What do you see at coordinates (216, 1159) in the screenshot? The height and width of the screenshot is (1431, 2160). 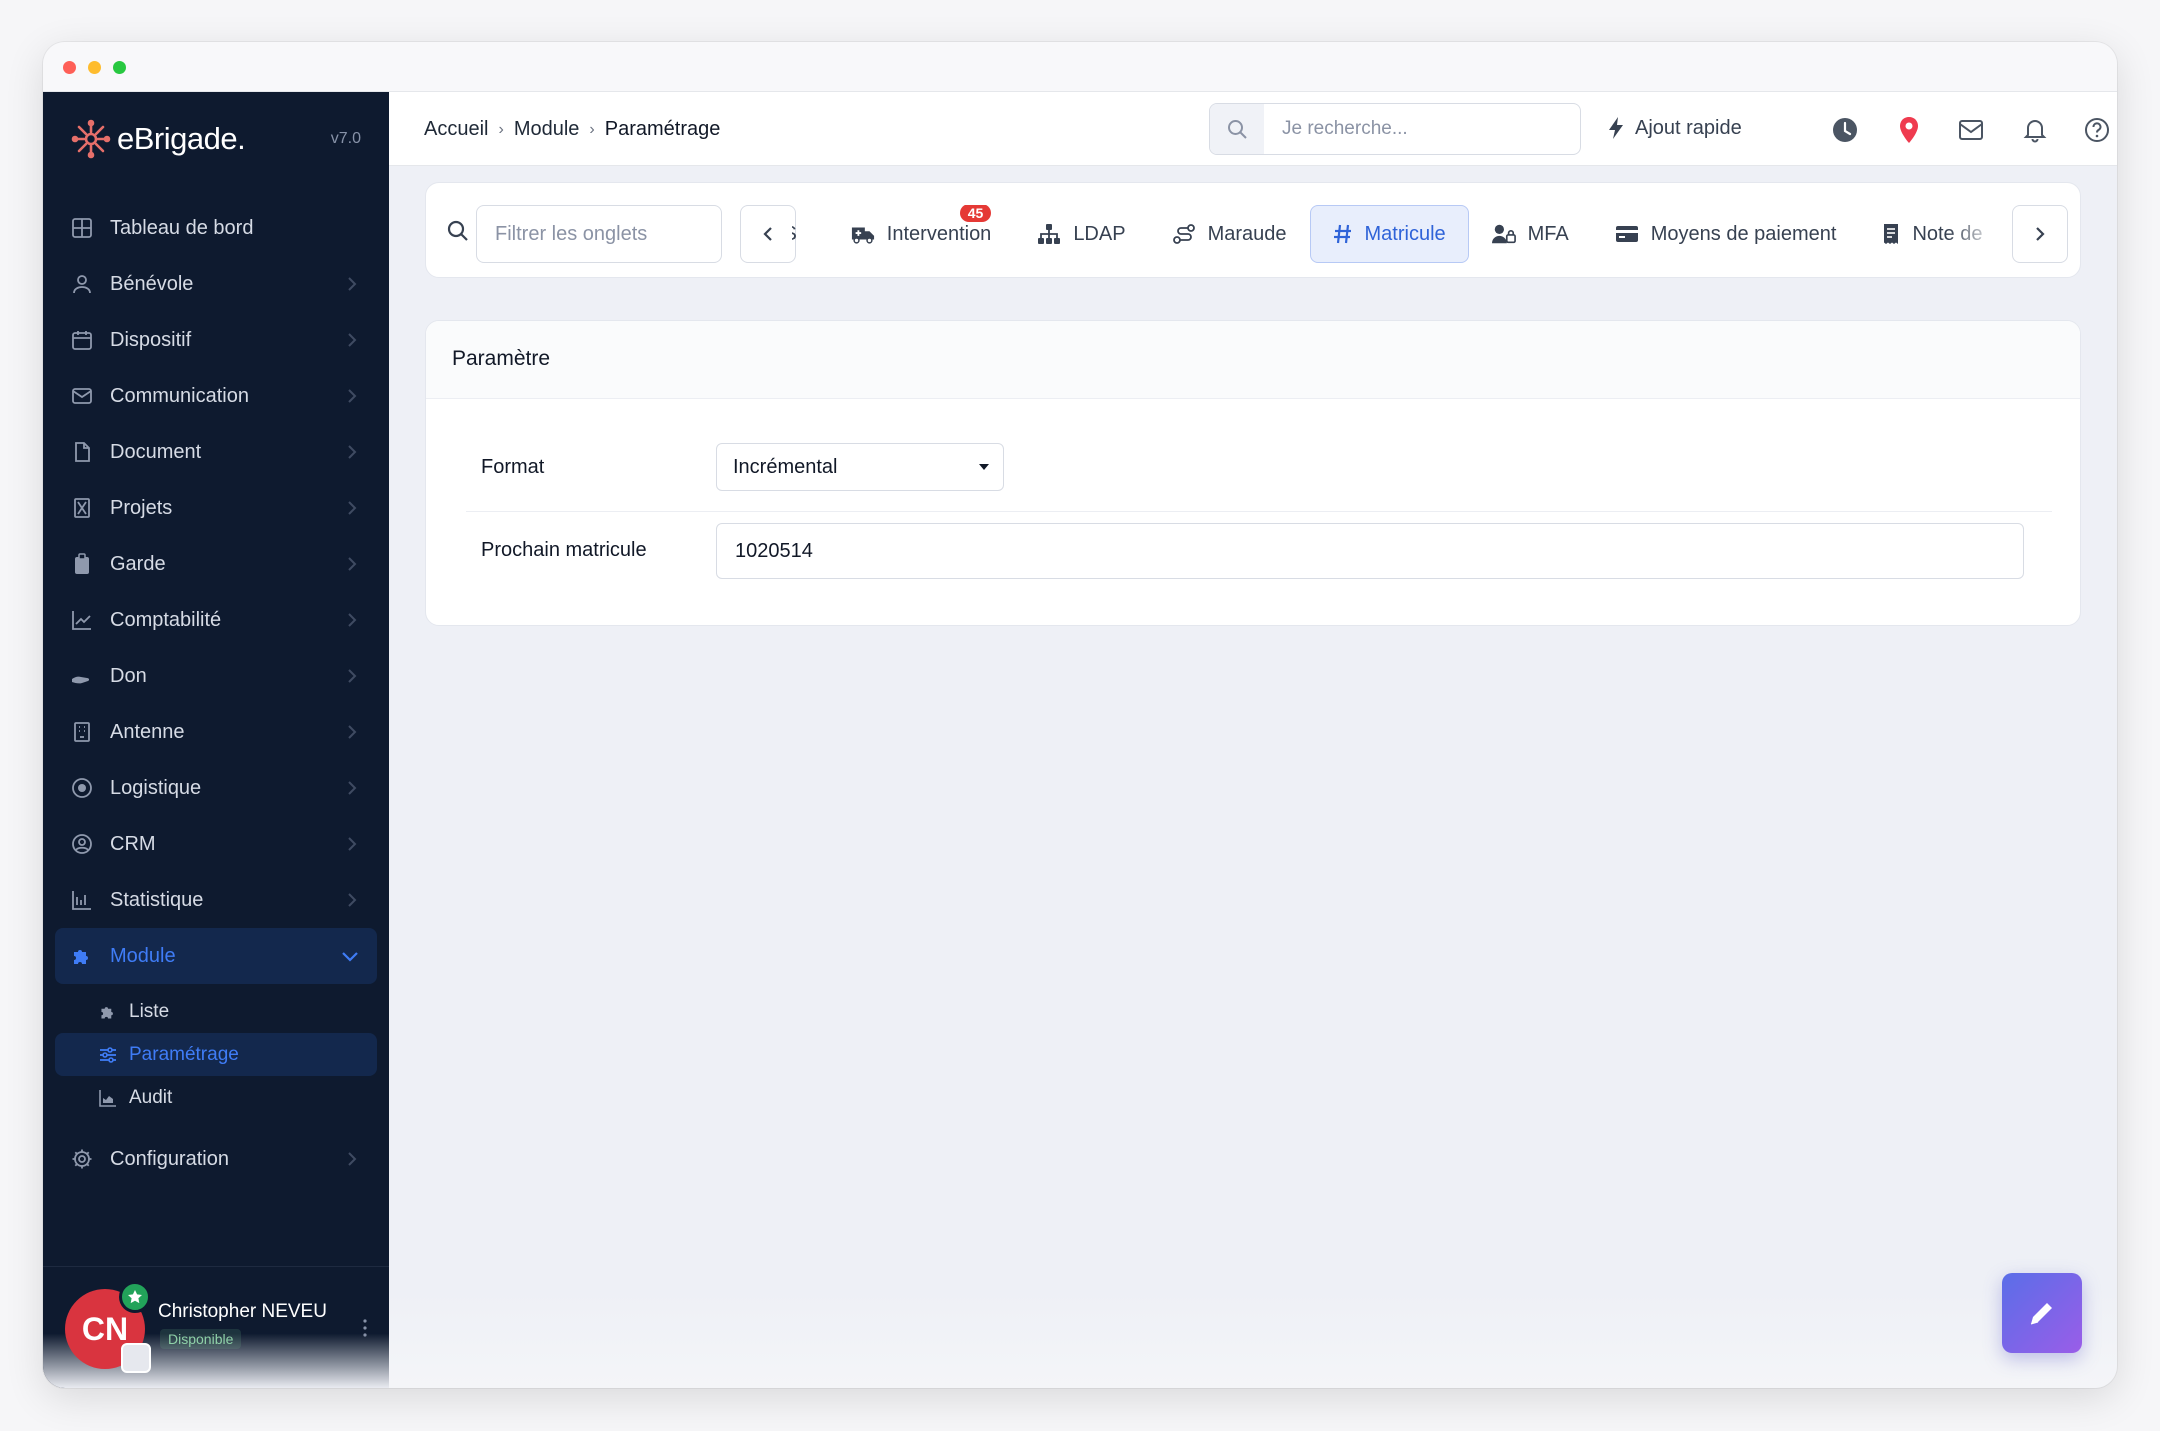 I see `sidebar-item-configuration: Configuration` at bounding box center [216, 1159].